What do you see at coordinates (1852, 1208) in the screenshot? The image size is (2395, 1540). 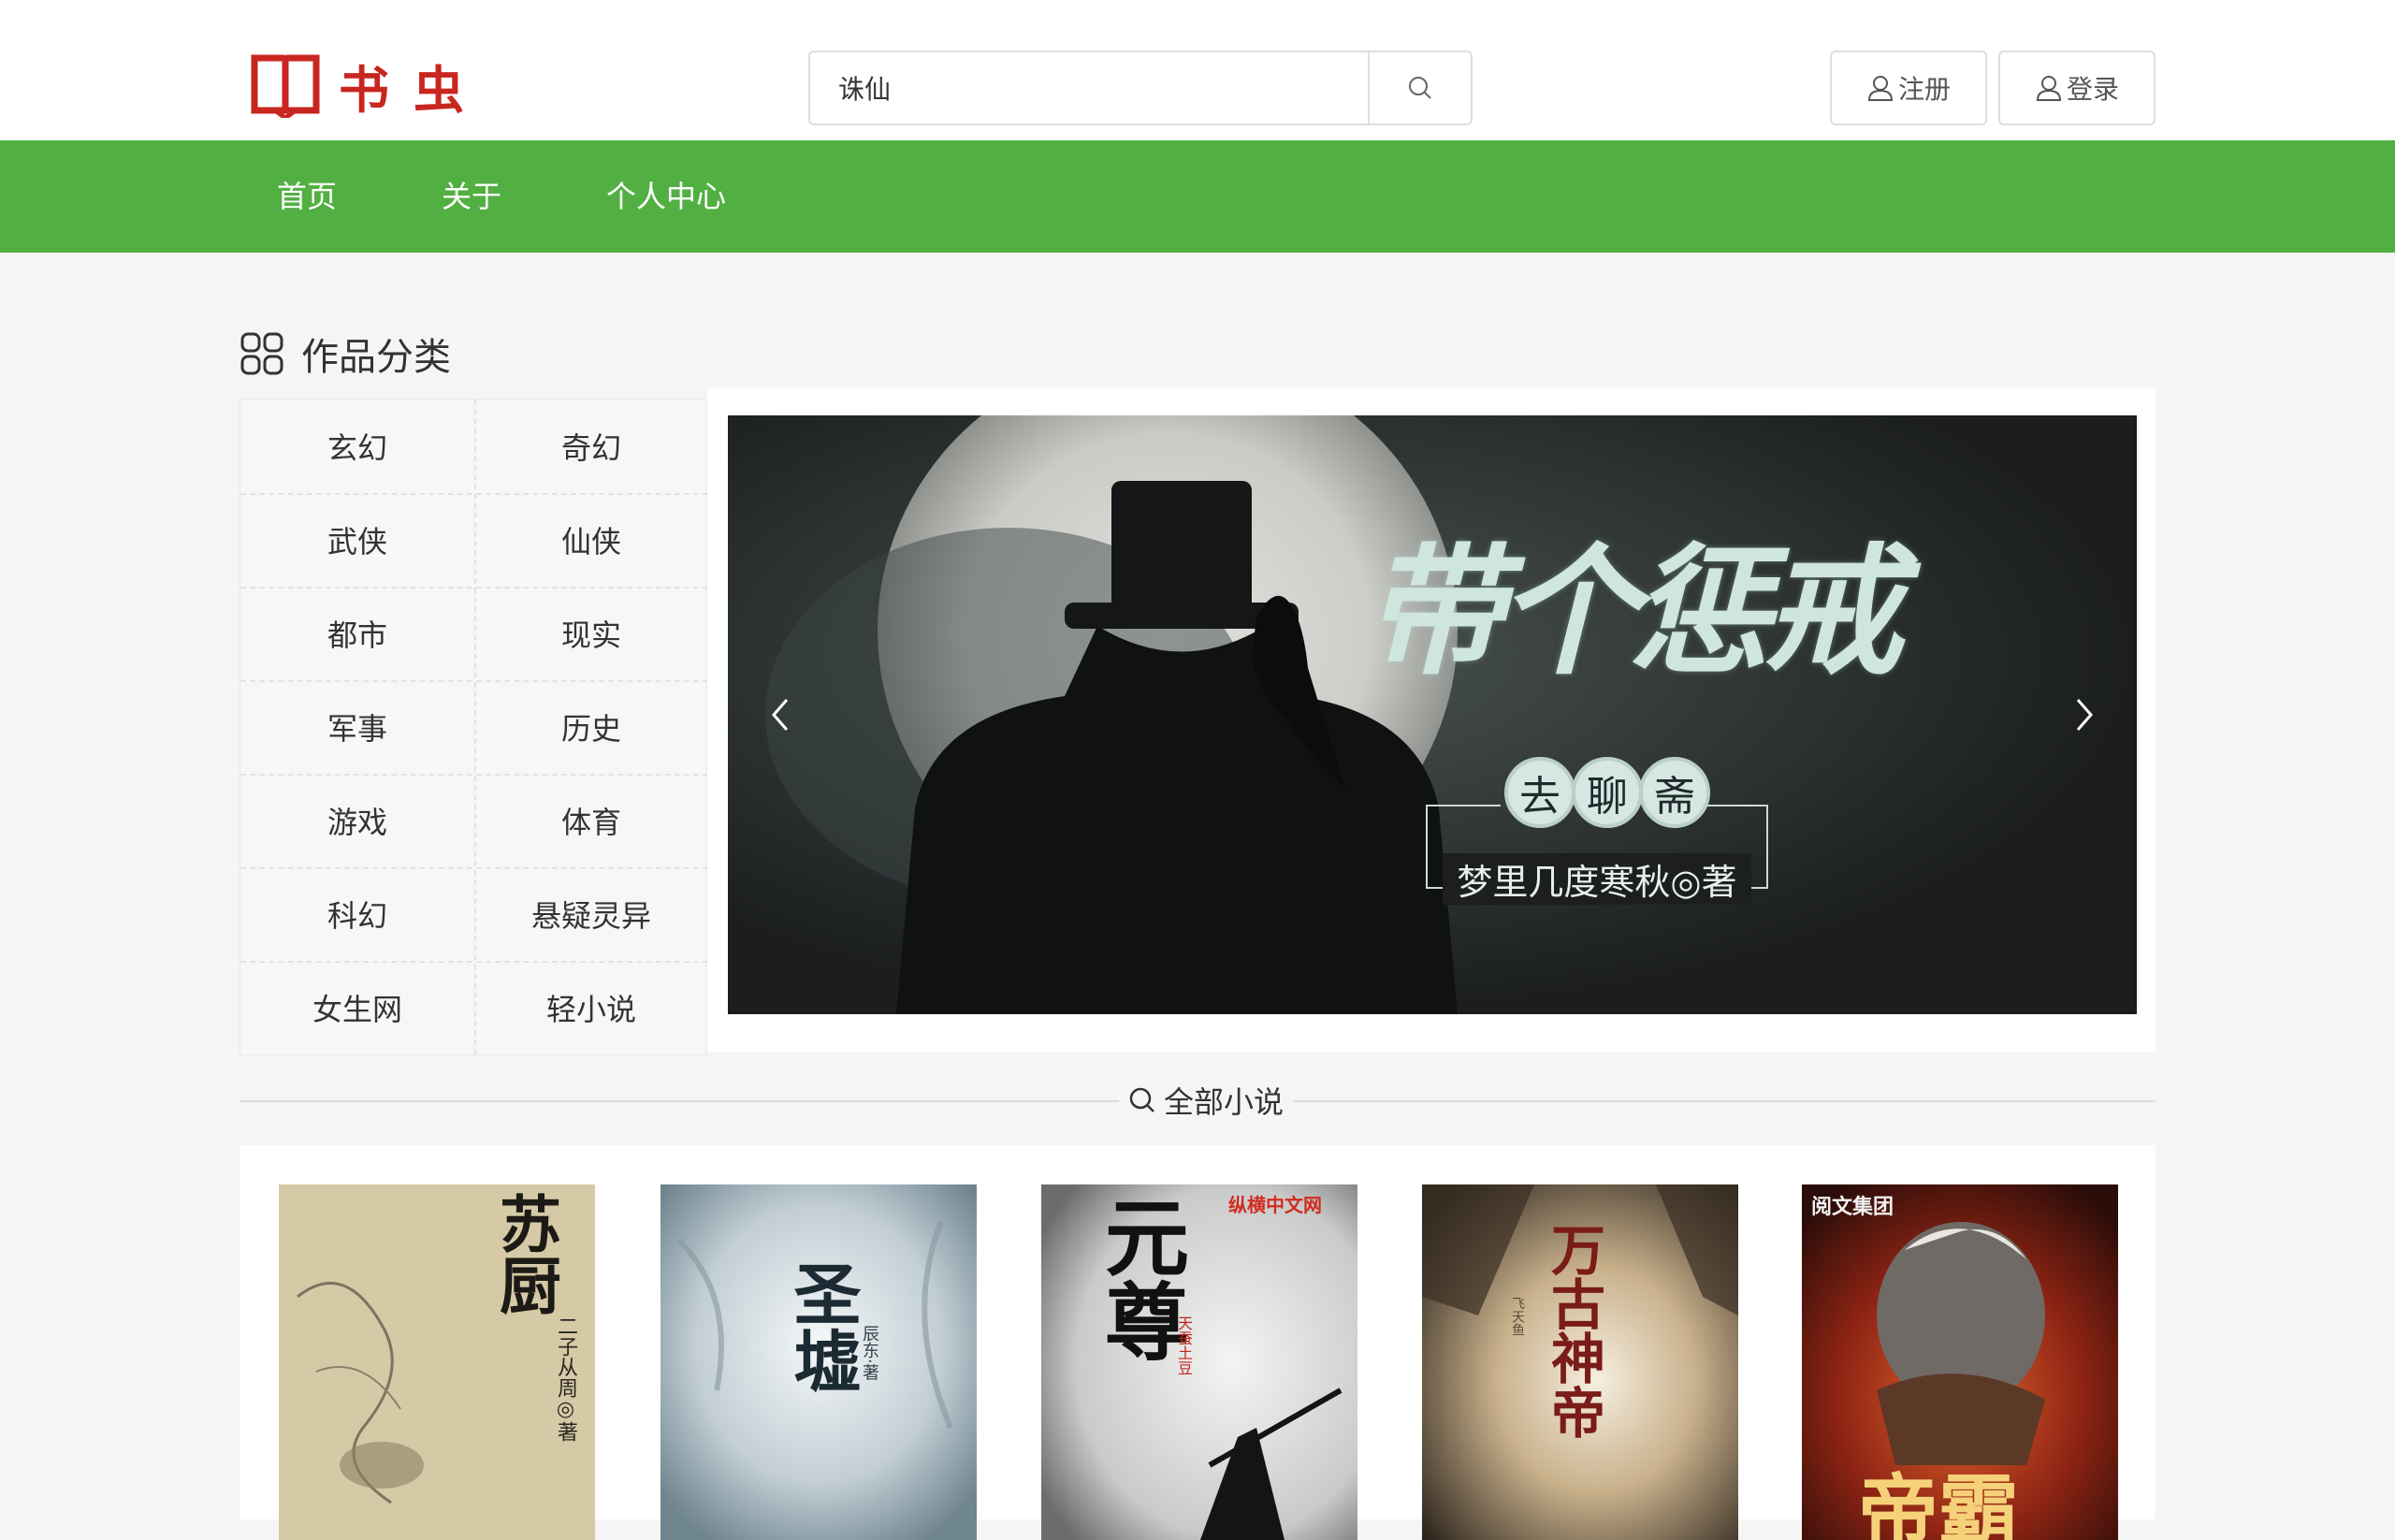 I see `book-publisher: 阅文集团` at bounding box center [1852, 1208].